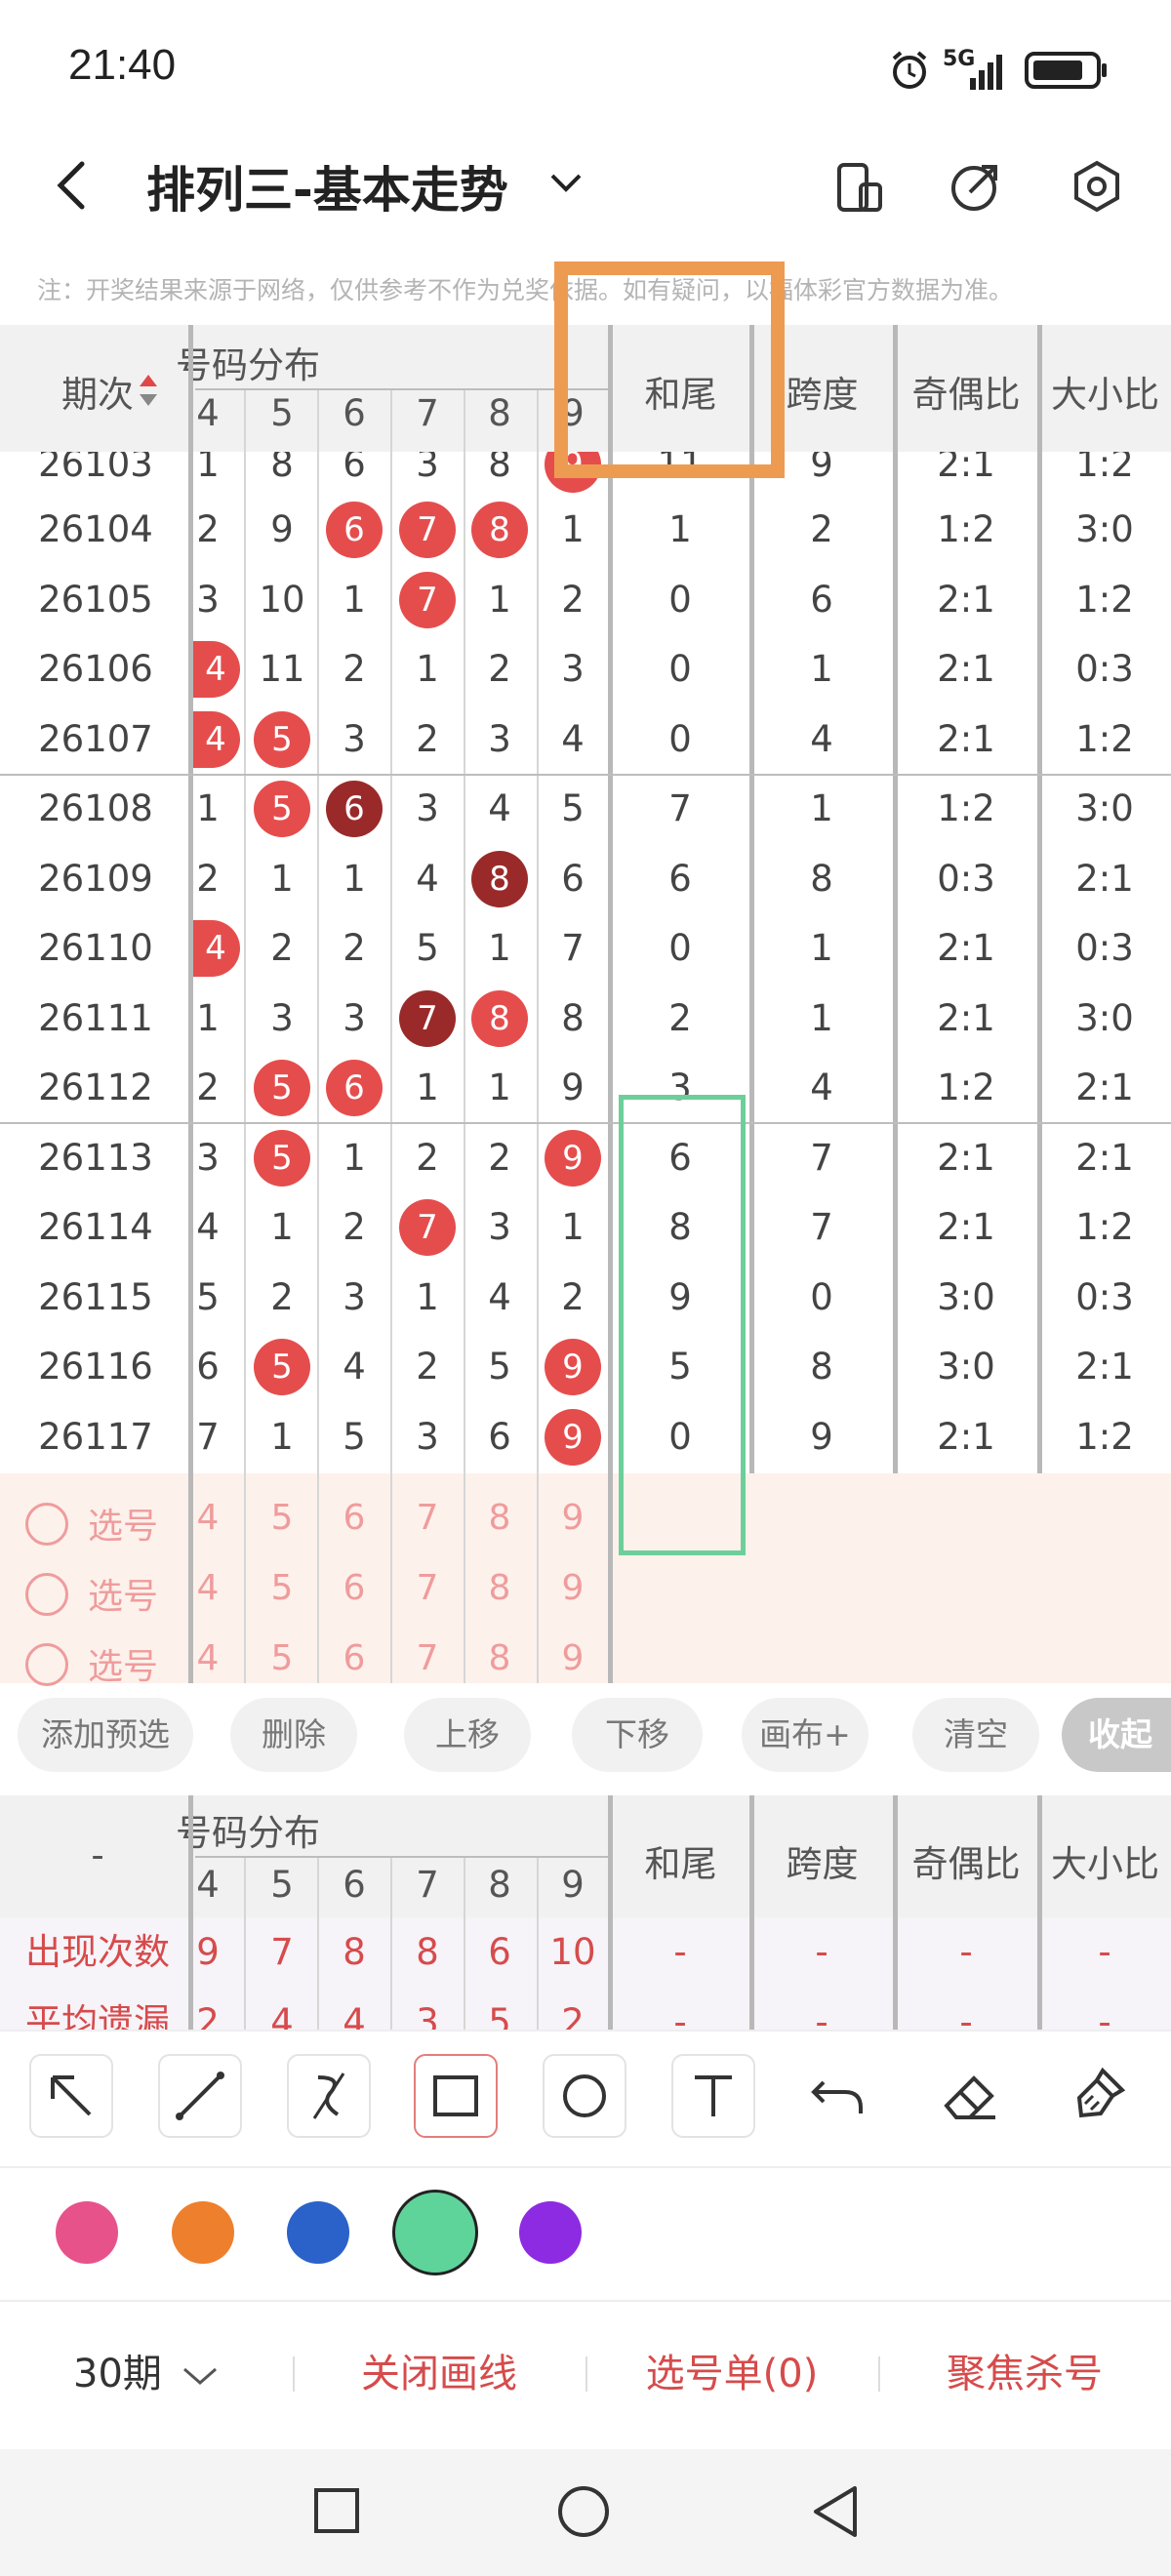 The image size is (1171, 2576). I want to click on eraser-icon, so click(970, 2096).